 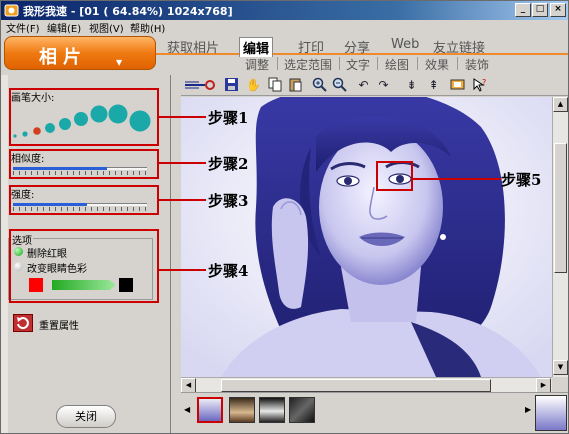 I want to click on window-title: 我形我速 - [01 ( 64.84%) 1024x768], so click(x=128, y=11).